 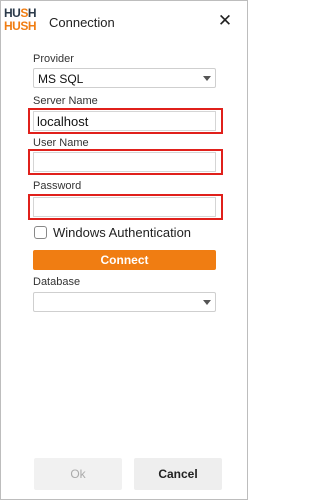 What do you see at coordinates (57, 282) in the screenshot?
I see `database-label: Database` at bounding box center [57, 282].